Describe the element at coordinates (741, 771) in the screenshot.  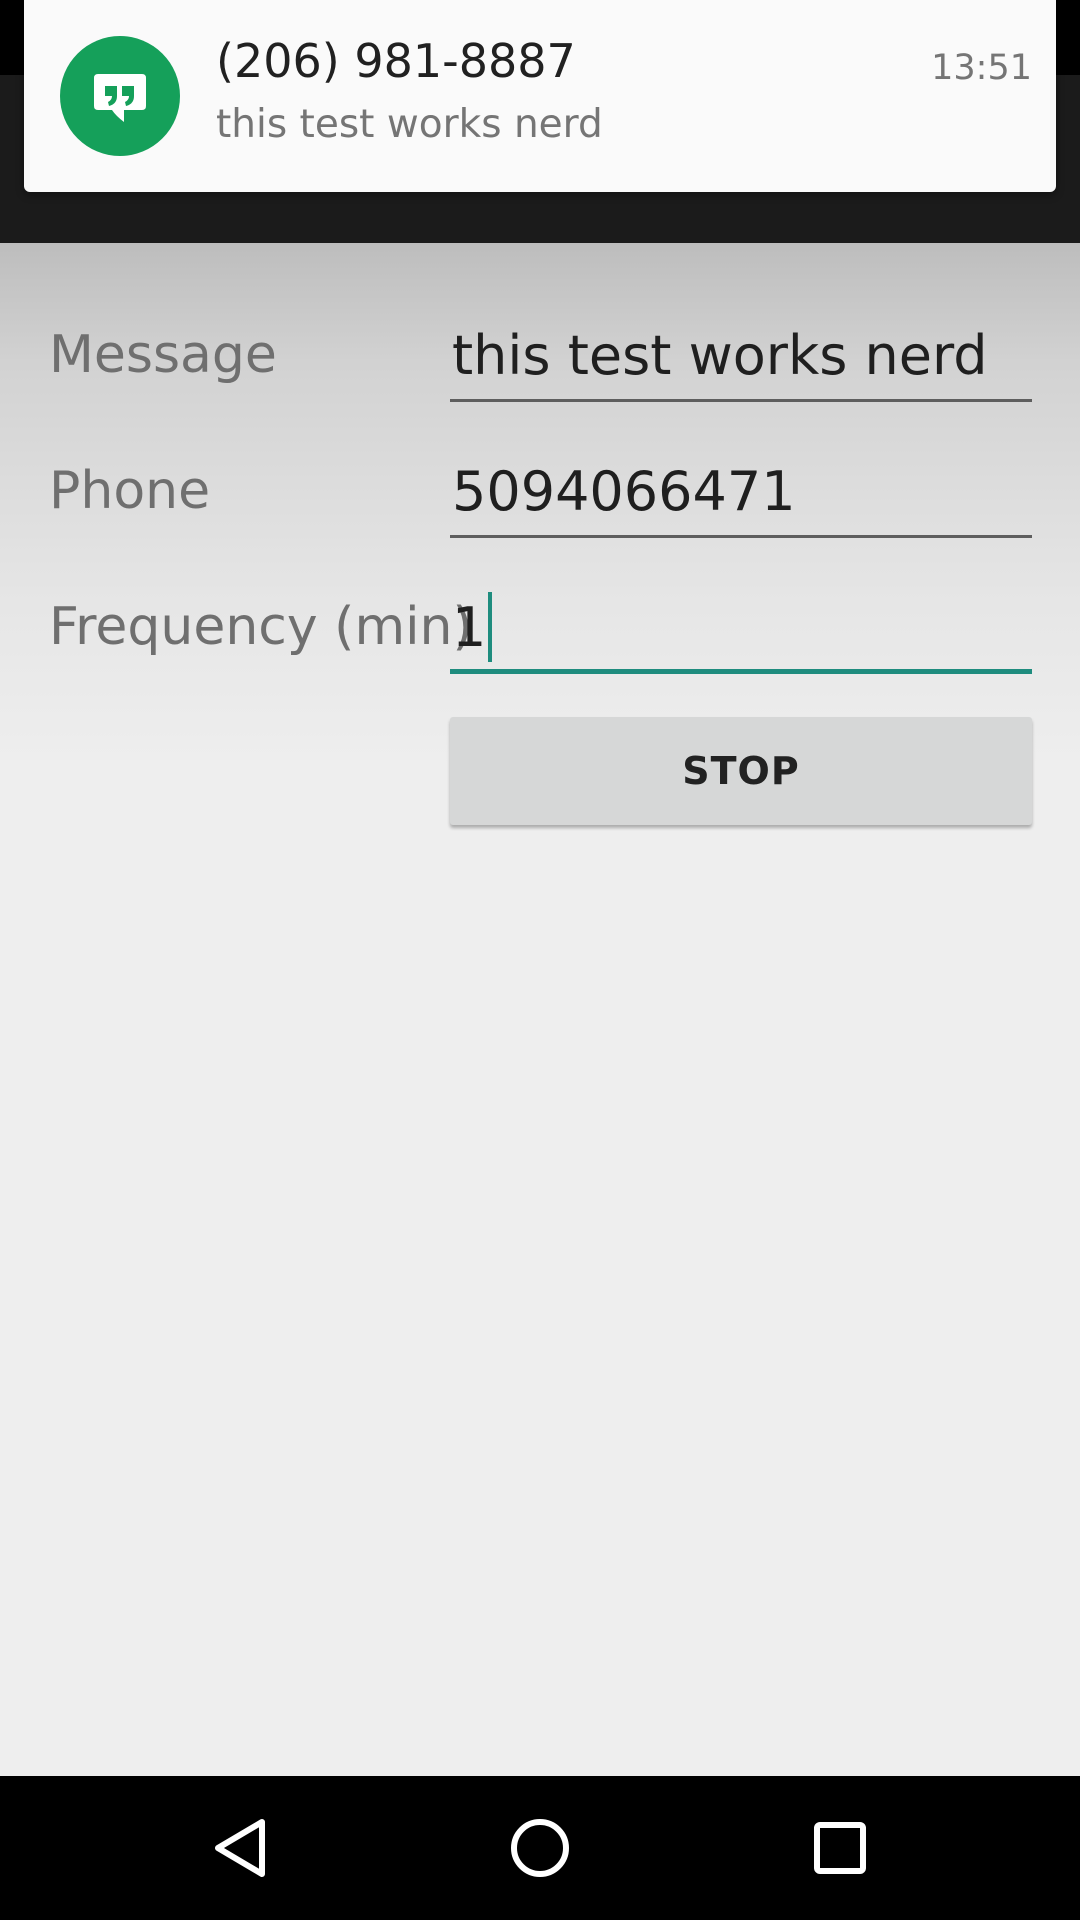
I see `stop-button: STOP` at that location.